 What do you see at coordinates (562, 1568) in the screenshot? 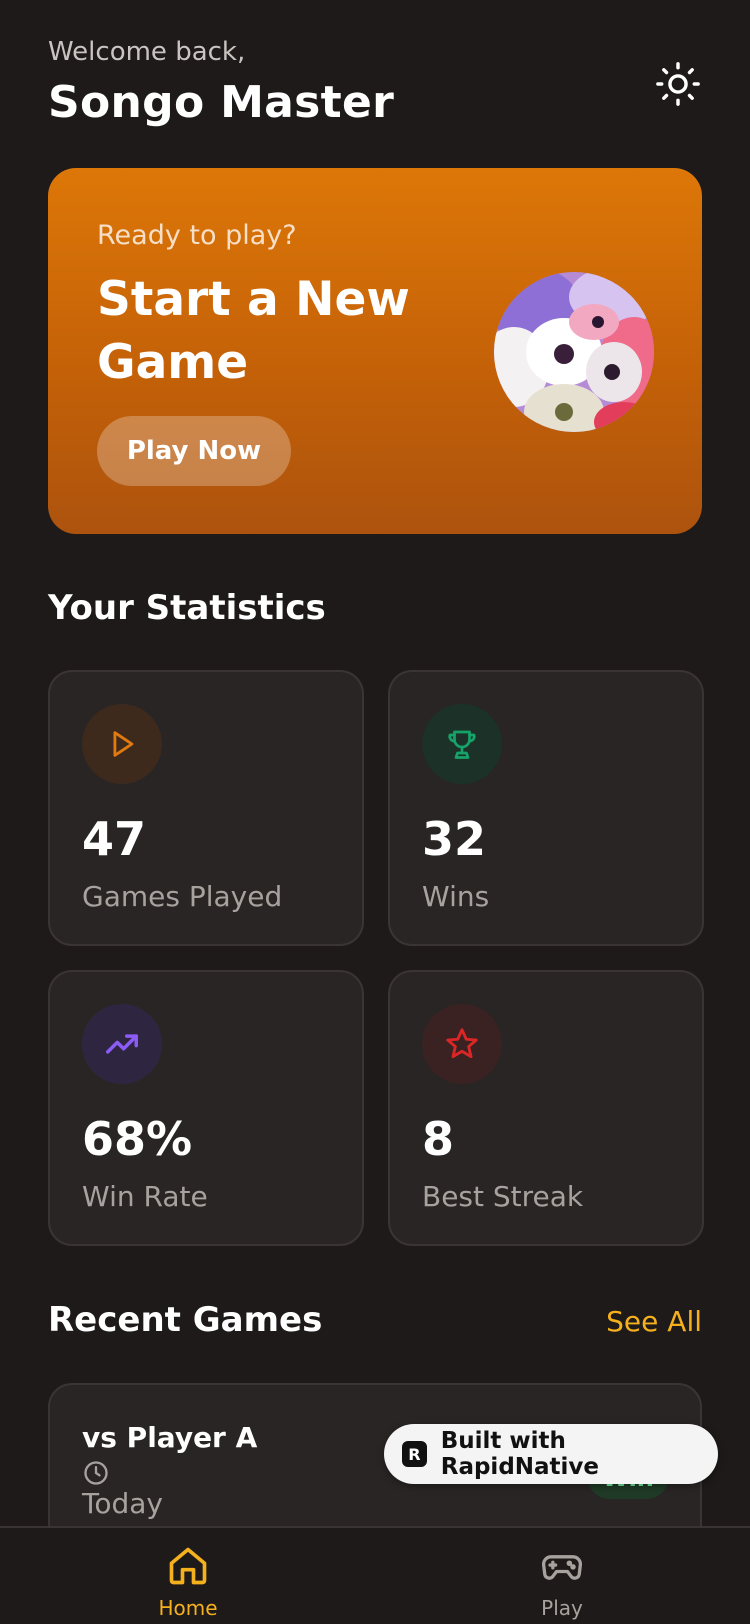
I see `gamepad-icon` at bounding box center [562, 1568].